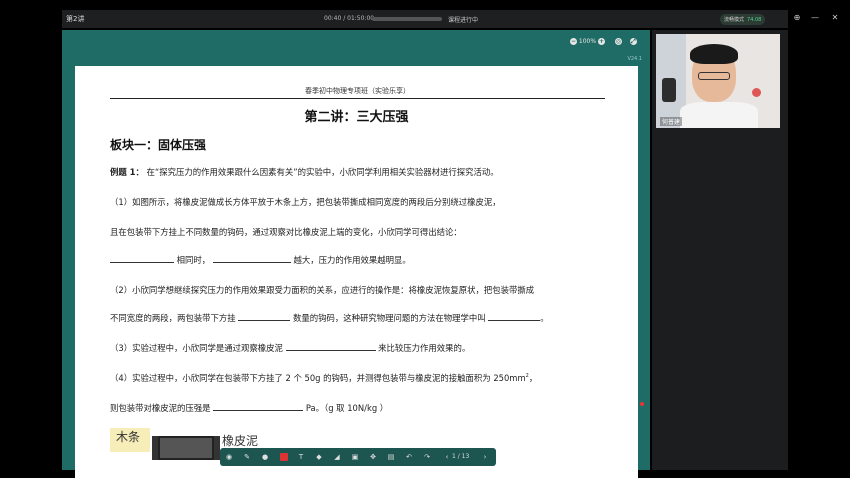 The image size is (850, 478). Describe the element at coordinates (427, 457) in the screenshot. I see `redo-icon: ↷` at that location.